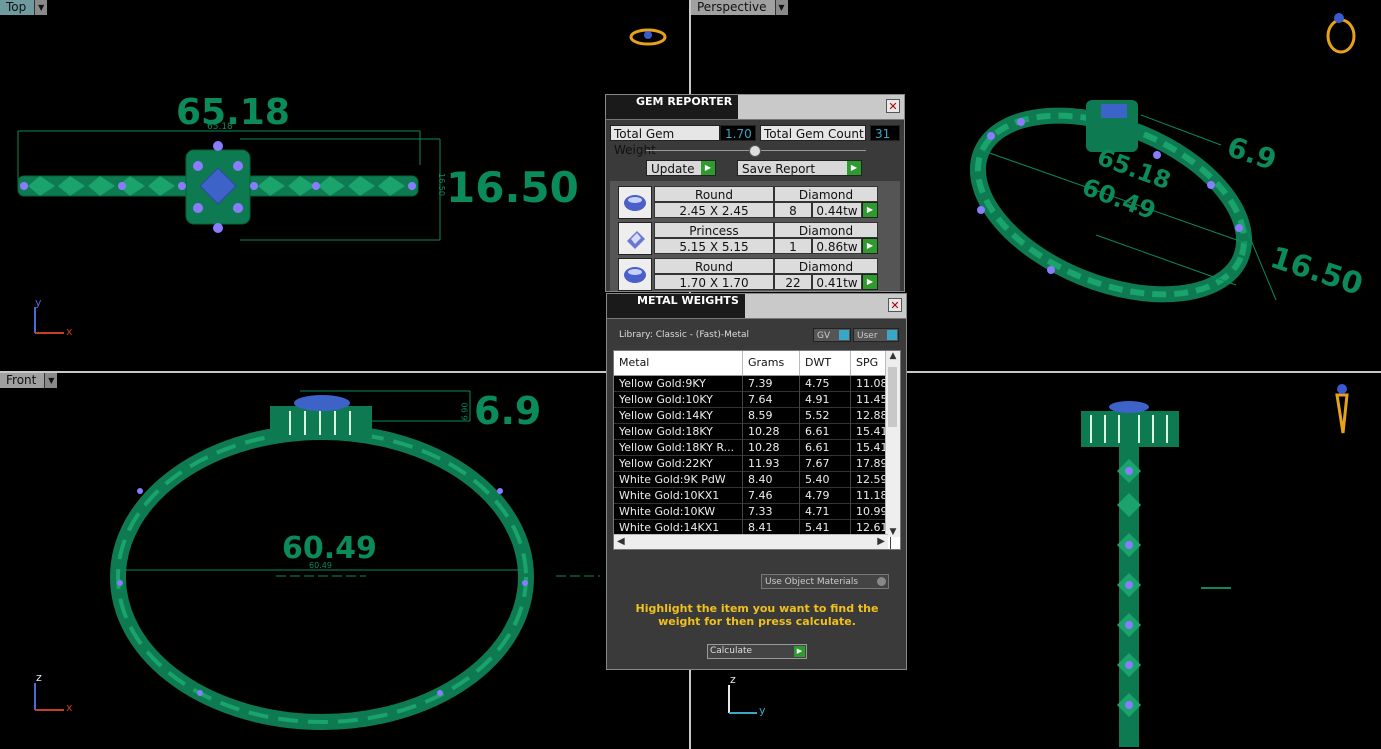 This screenshot has height=749, width=1381. I want to click on table-row: Yellow Gold:18KY R... 10.28 6.61 15.41, so click(752, 448).